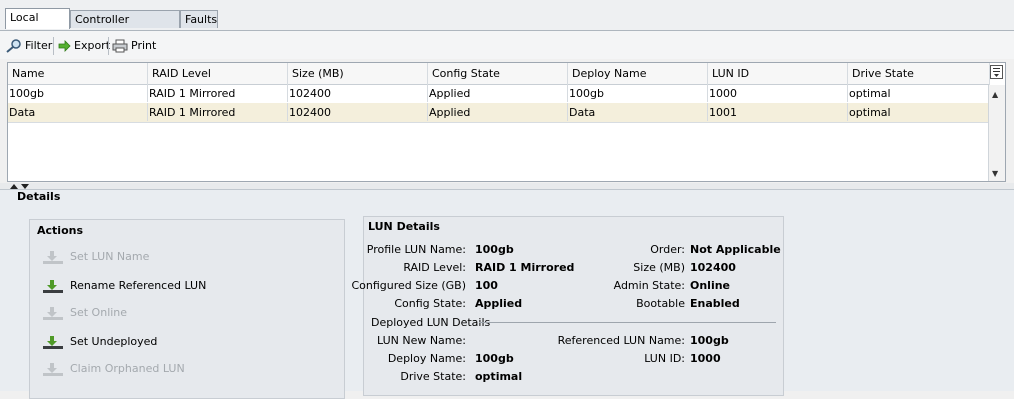 The width and height of the screenshot is (1014, 399). What do you see at coordinates (13, 46) in the screenshot?
I see `filter-icon` at bounding box center [13, 46].